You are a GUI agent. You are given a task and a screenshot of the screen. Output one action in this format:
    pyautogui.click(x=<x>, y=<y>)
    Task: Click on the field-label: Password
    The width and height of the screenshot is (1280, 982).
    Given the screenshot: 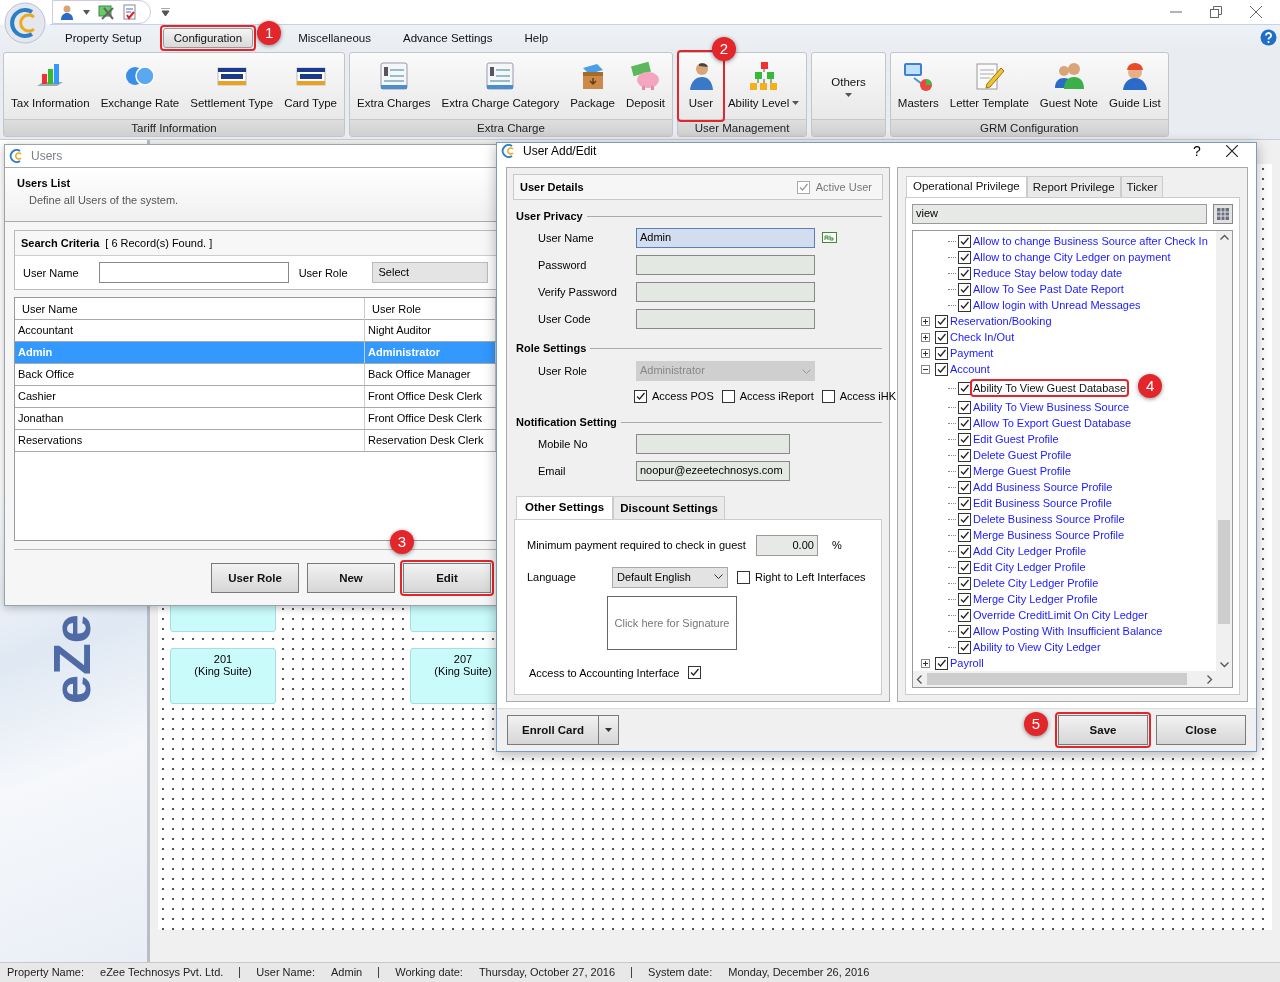 What is the action you would take?
    pyautogui.click(x=563, y=264)
    